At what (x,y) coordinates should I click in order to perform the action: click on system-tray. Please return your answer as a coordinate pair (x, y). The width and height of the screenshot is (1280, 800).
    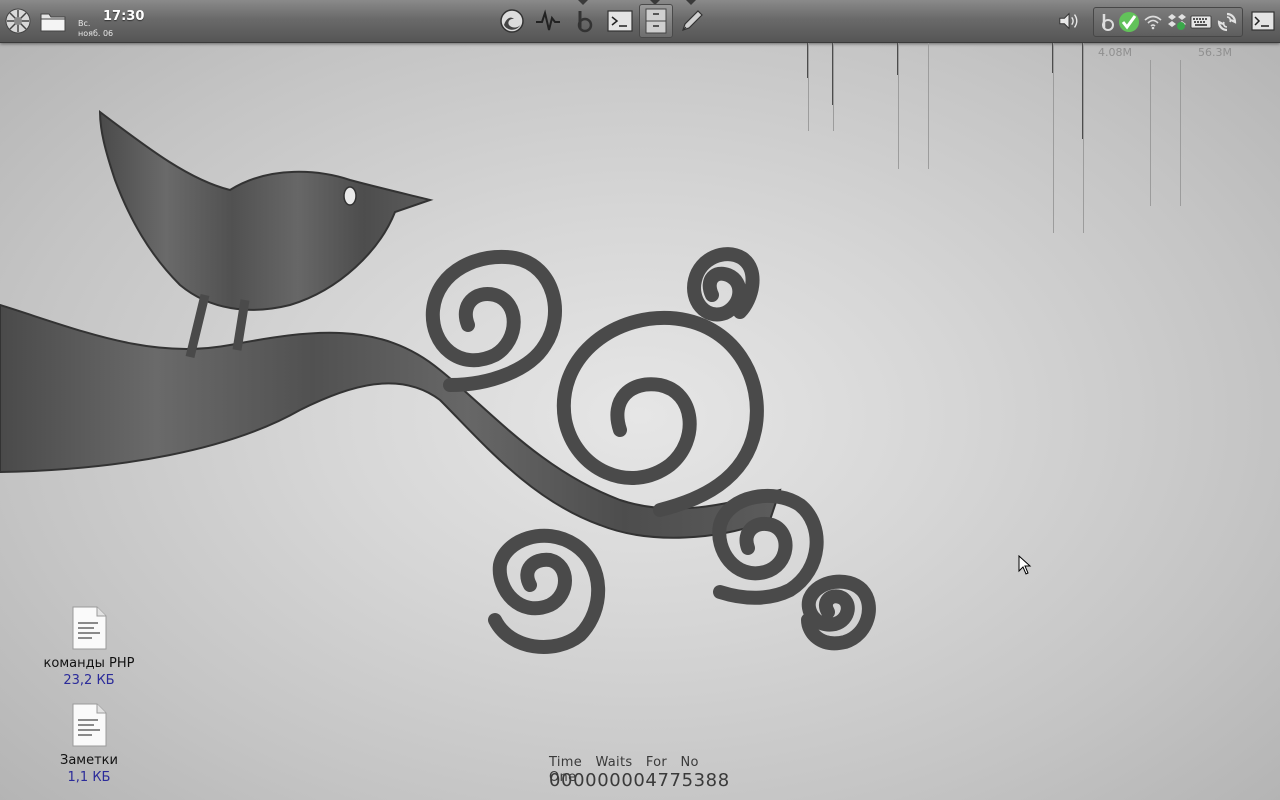
    Looking at the image, I should click on (1168, 22).